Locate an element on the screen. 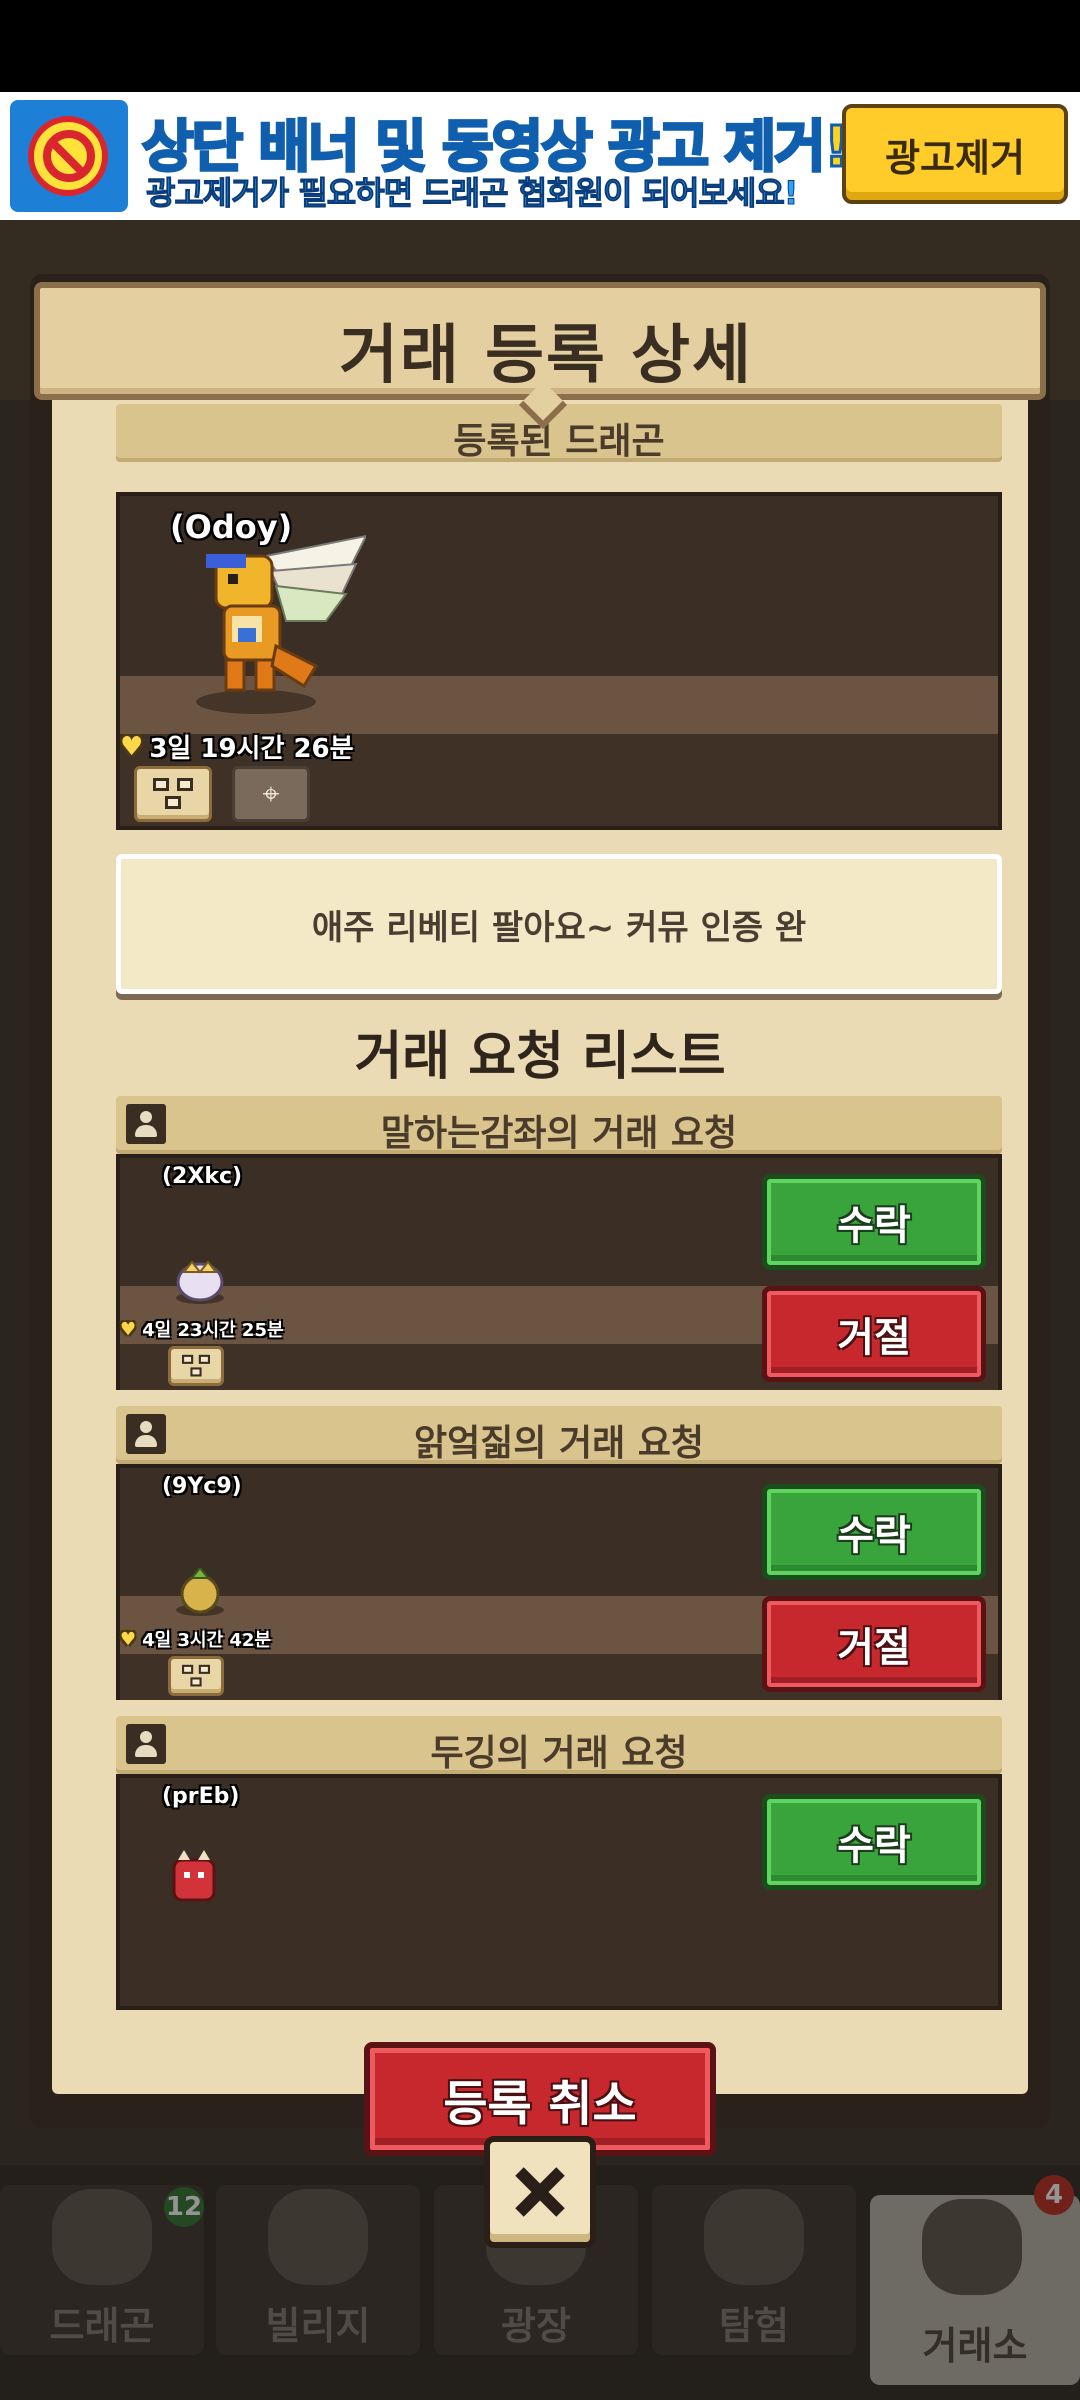 Image resolution: width=1080 pixels, height=2400 pixels. crosshair-icon: ⌖ is located at coordinates (271, 794).